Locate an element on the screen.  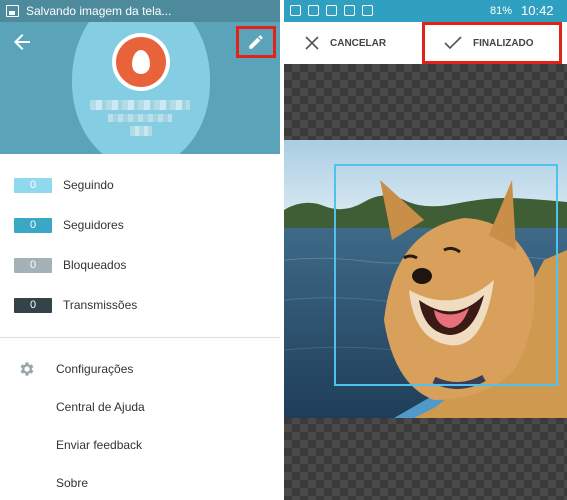
crop-toolbar: CANCELAR FINALIZADO is located at coordinates (425, 43).